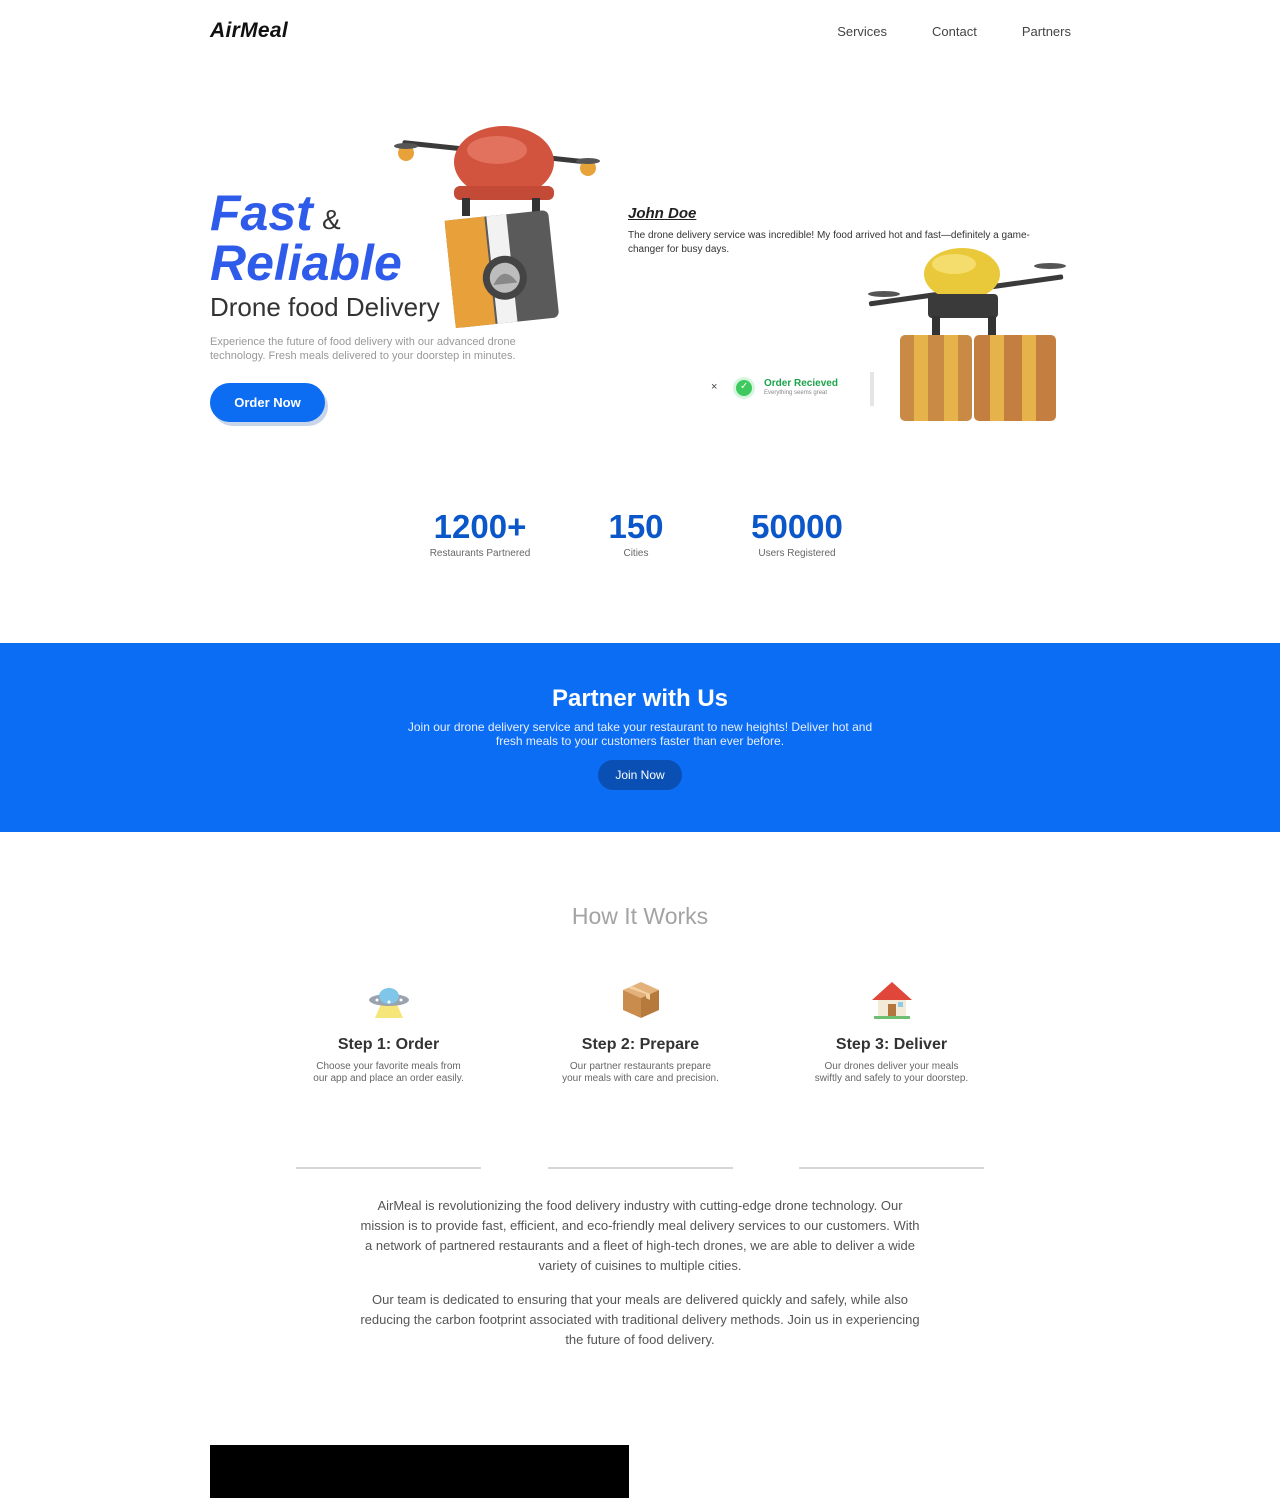 The width and height of the screenshot is (1280, 1498). I want to click on hero-title-reliable: Reliable, so click(306, 263).